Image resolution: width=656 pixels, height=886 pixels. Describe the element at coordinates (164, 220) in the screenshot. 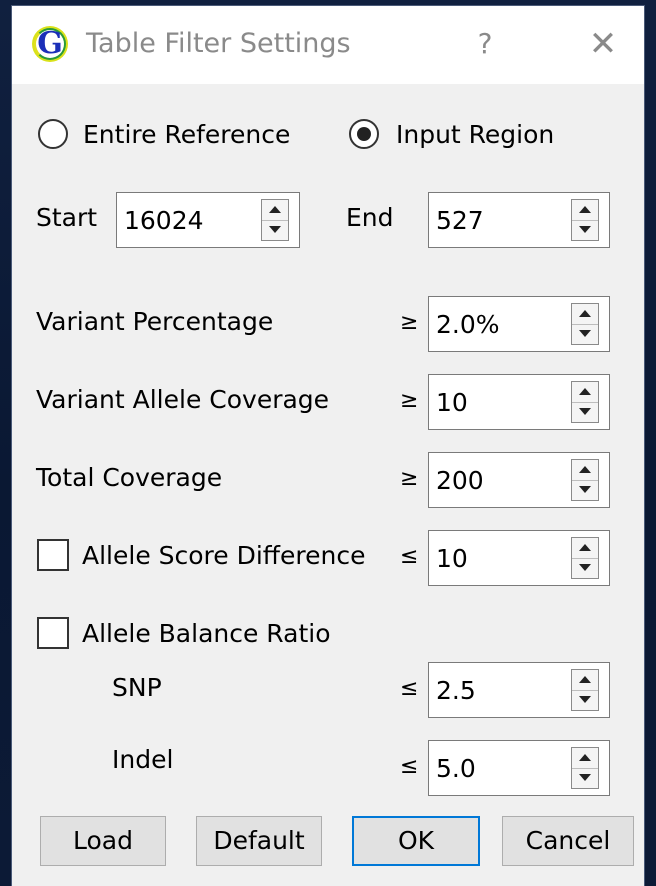

I see `start-value: 16024` at that location.